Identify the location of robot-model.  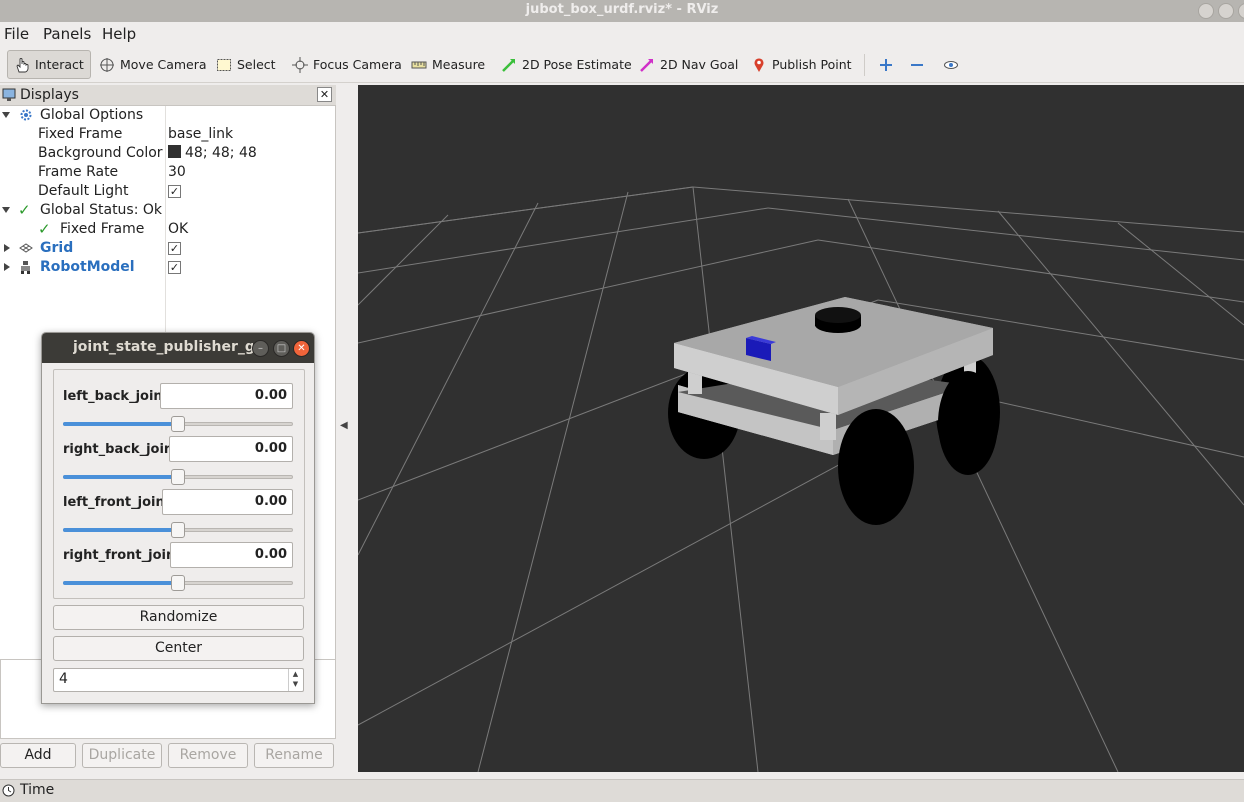
(834, 411).